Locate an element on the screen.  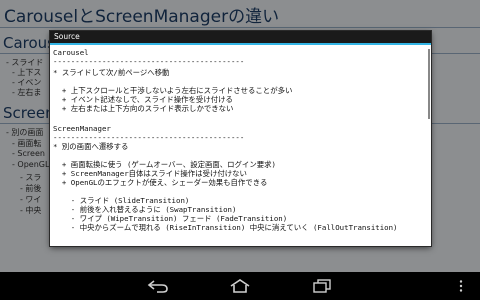
dialog-title: Source is located at coordinates (67, 36).